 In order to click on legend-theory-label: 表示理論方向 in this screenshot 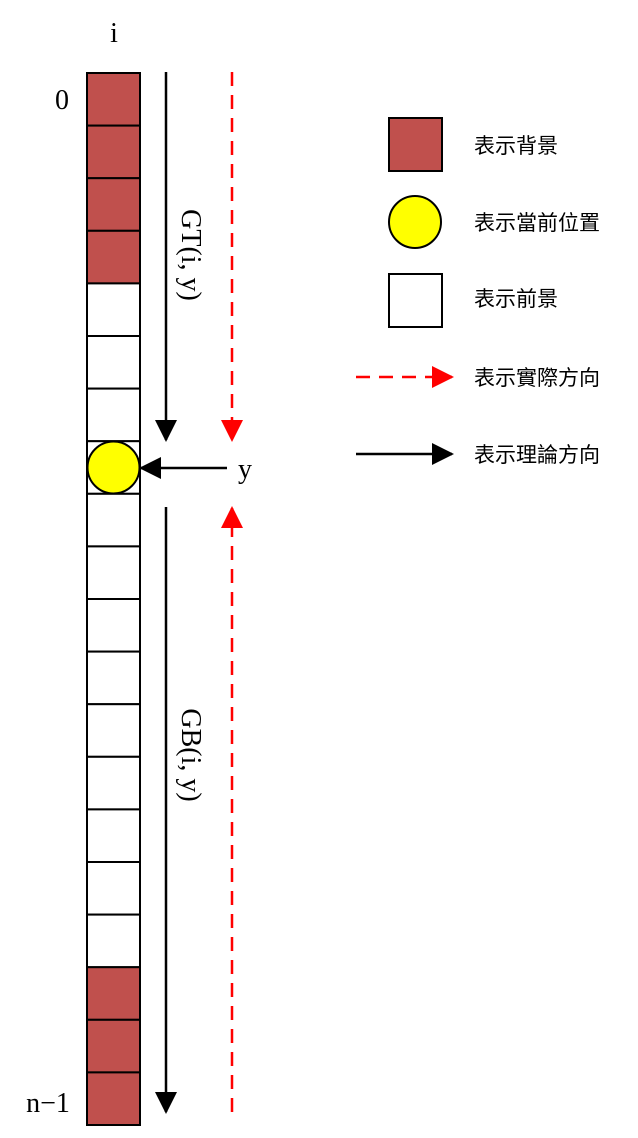, I will do `click(537, 455)`.